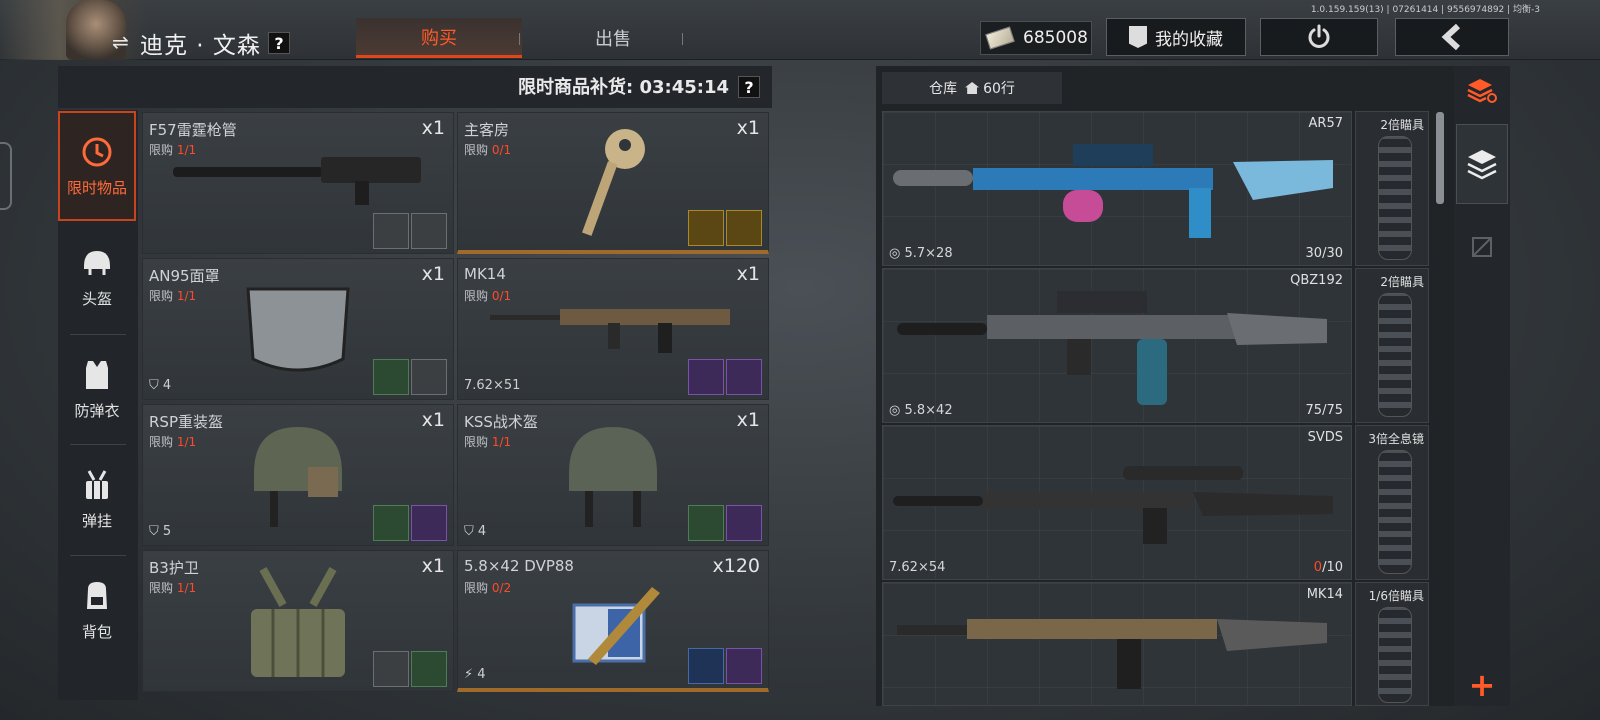  I want to click on warehouse-item: MK14, so click(1117, 644).